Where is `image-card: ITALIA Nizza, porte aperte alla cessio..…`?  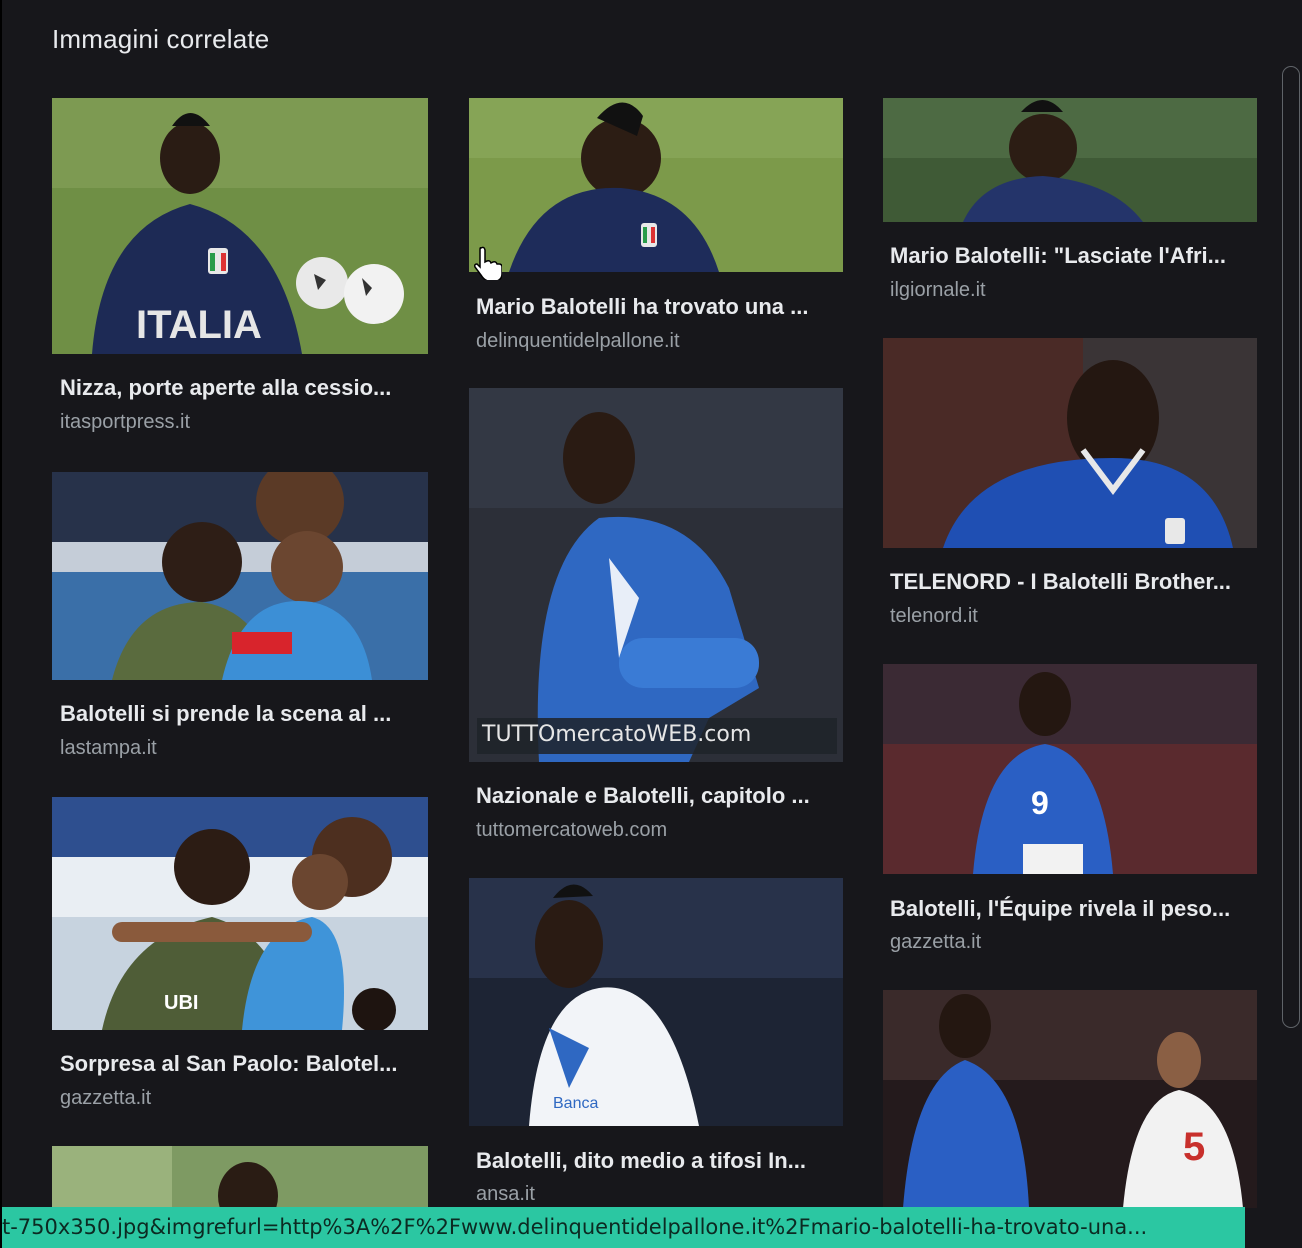 image-card: ITALIA Nizza, porte aperte alla cessio..… is located at coordinates (240, 268).